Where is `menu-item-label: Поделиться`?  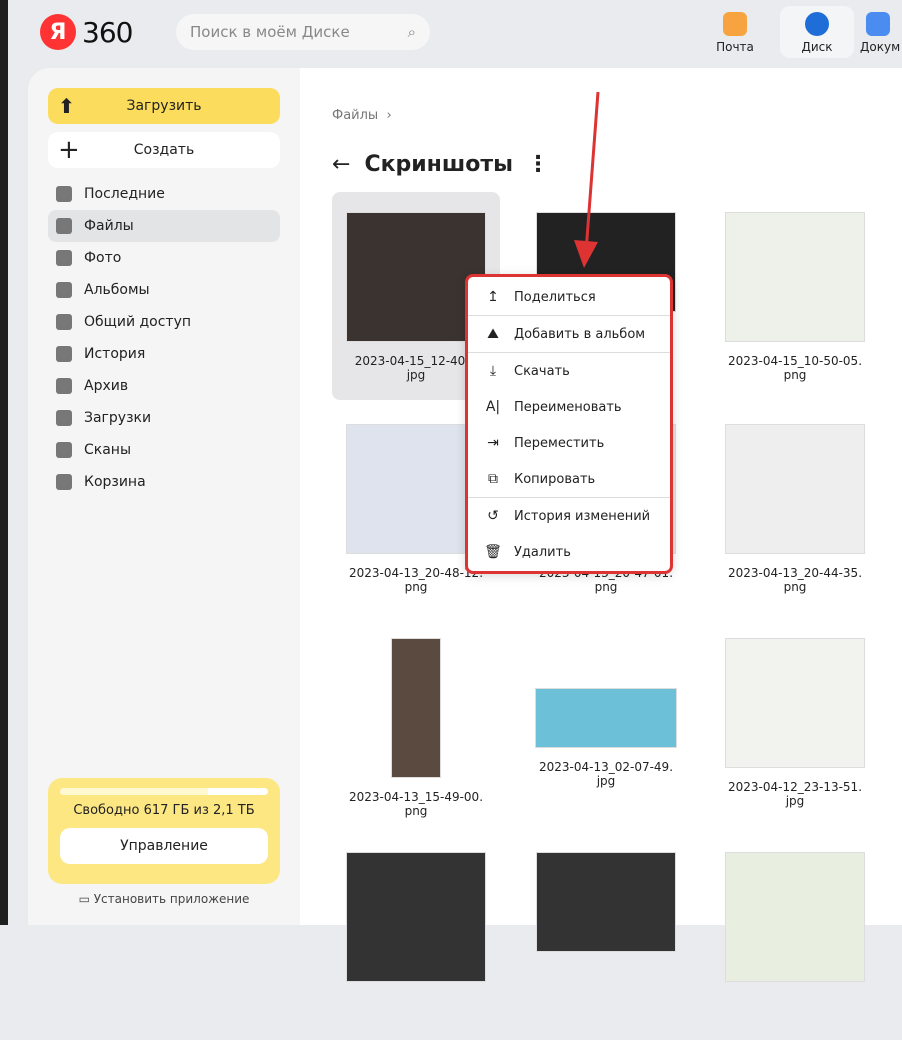 menu-item-label: Поделиться is located at coordinates (555, 297).